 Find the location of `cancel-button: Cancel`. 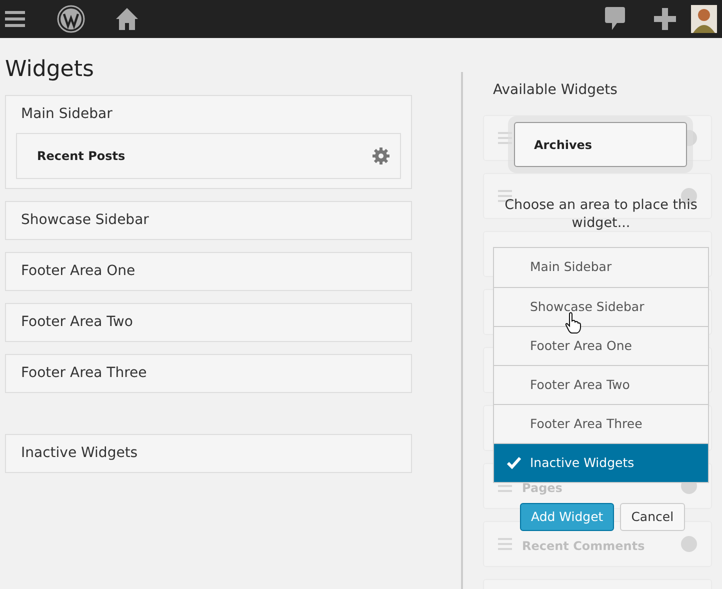

cancel-button: Cancel is located at coordinates (652, 517).